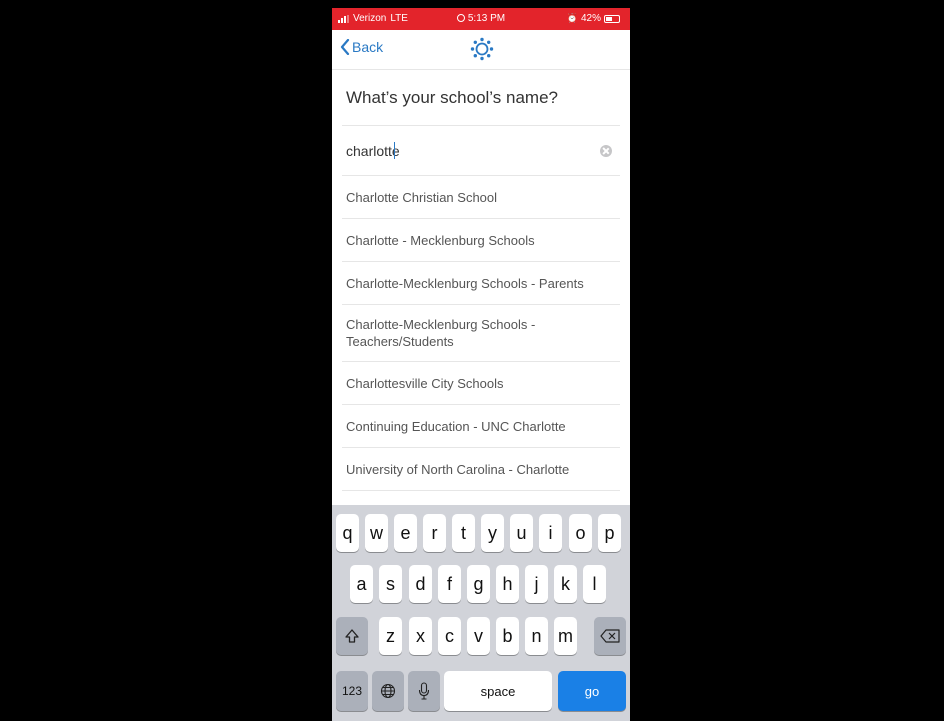 The width and height of the screenshot is (944, 721). I want to click on chevron-left-icon, so click(345, 47).